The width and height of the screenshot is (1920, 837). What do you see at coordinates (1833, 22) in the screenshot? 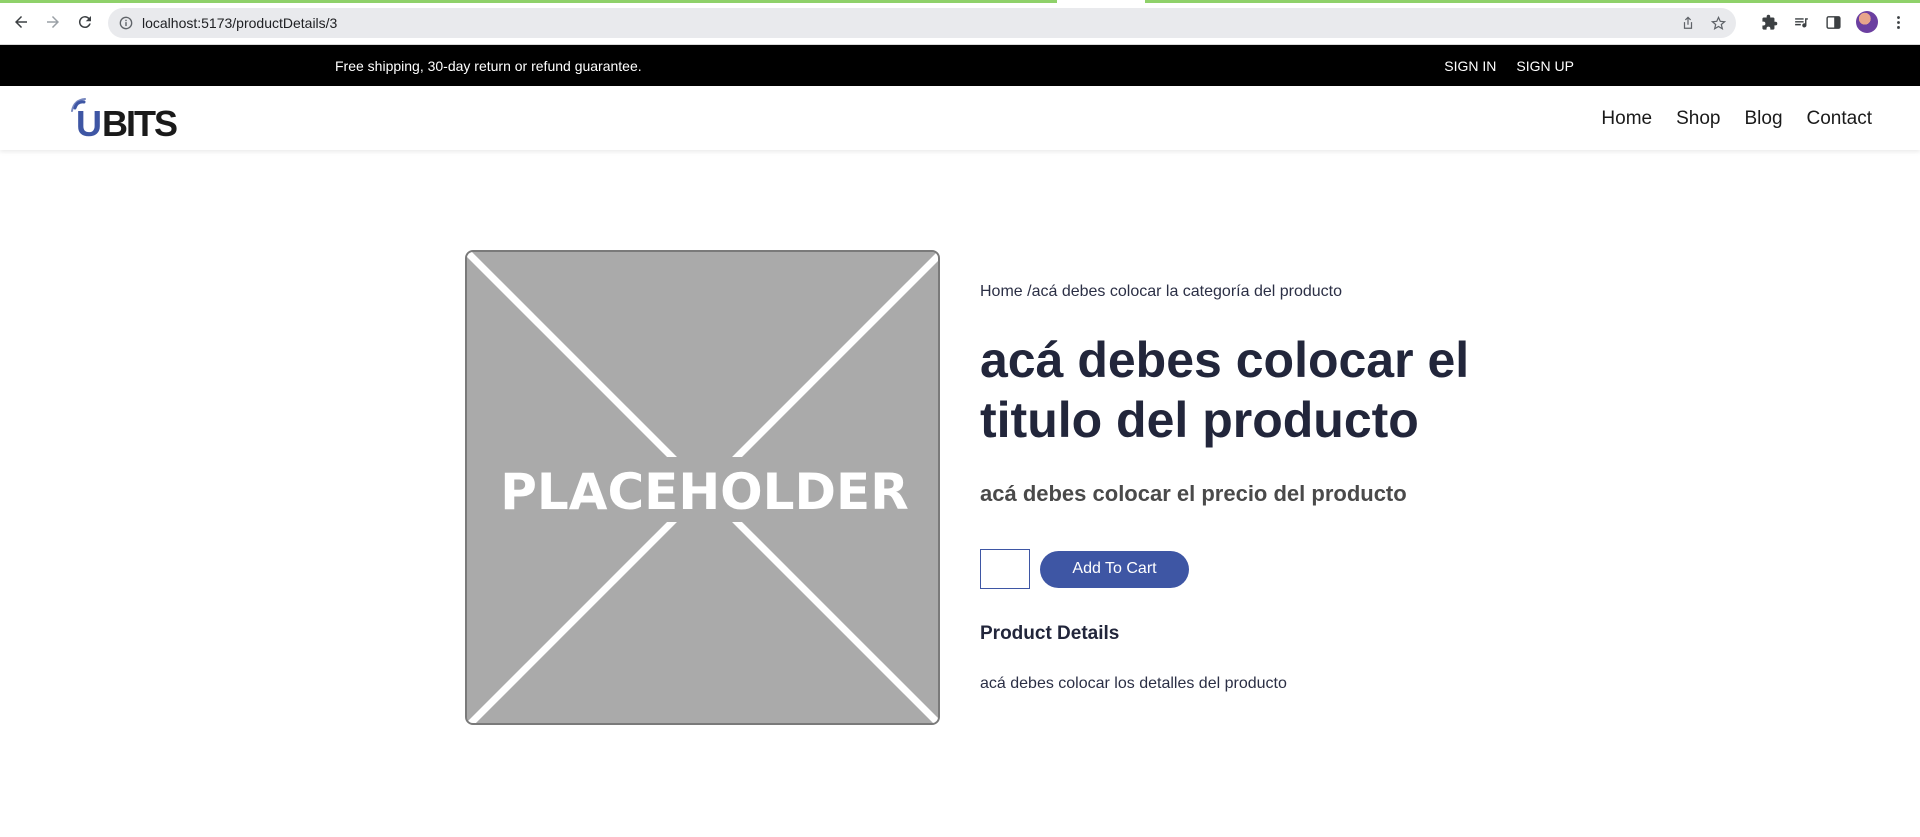
I see `side-panel-icon` at bounding box center [1833, 22].